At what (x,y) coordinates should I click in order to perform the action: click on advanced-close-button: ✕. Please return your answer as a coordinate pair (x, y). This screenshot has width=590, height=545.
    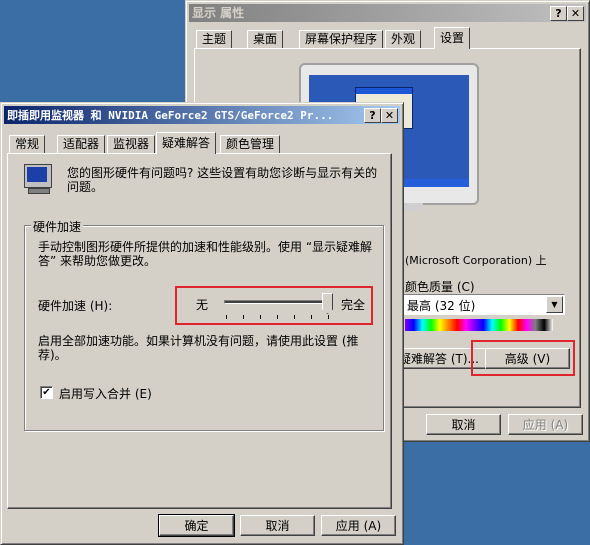
    Looking at the image, I should click on (389, 115).